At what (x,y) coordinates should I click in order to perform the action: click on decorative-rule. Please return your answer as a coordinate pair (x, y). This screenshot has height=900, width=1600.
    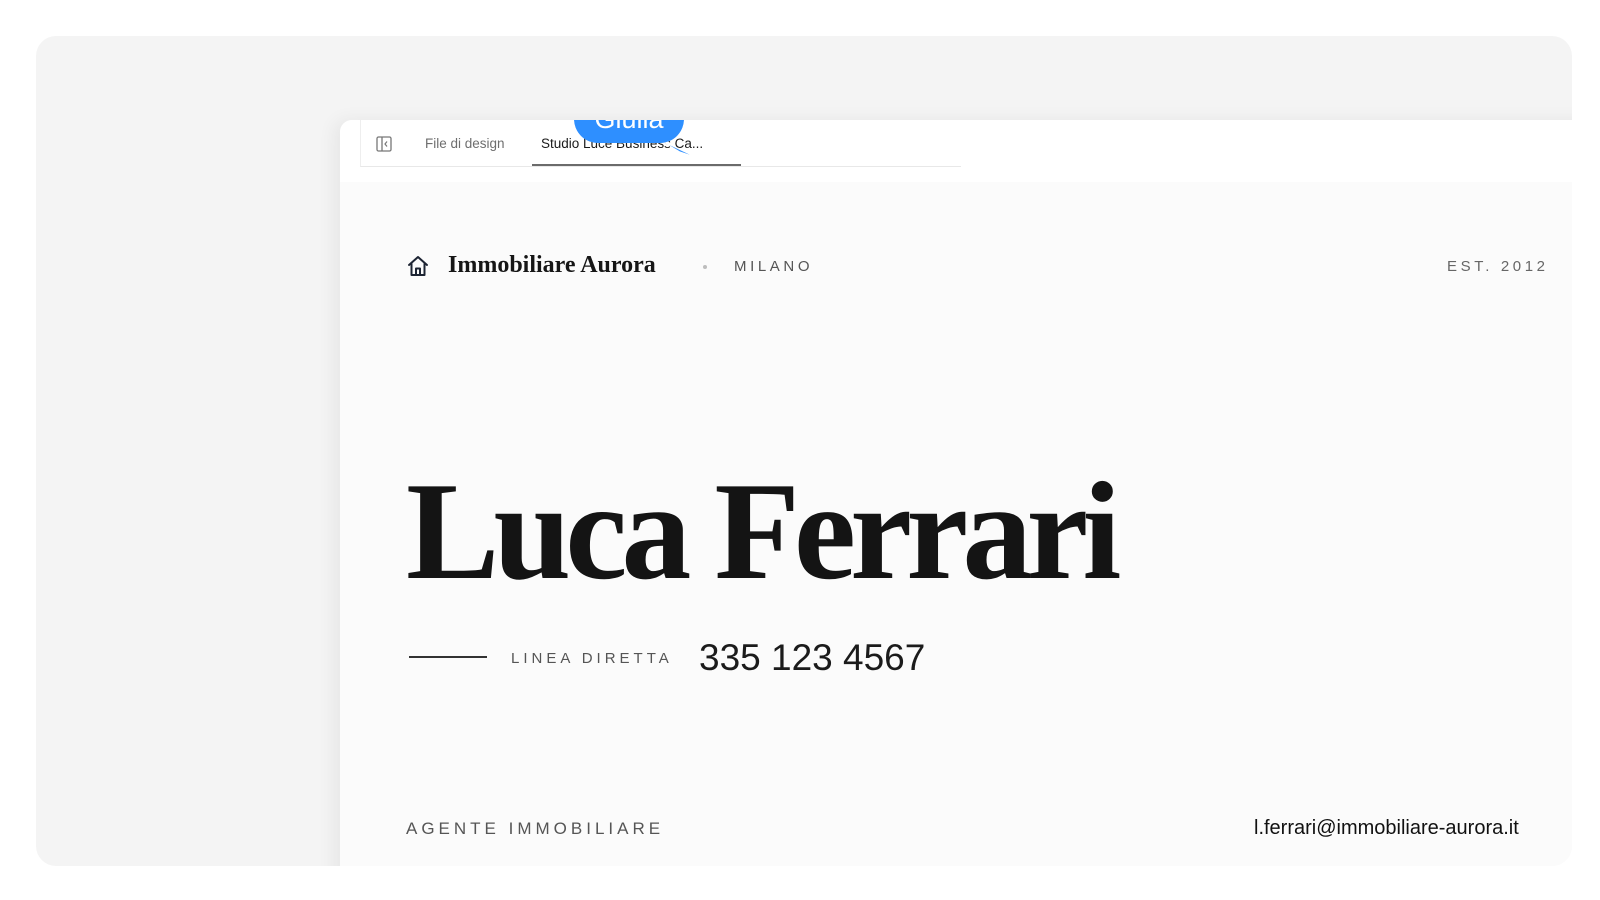
    Looking at the image, I should click on (448, 657).